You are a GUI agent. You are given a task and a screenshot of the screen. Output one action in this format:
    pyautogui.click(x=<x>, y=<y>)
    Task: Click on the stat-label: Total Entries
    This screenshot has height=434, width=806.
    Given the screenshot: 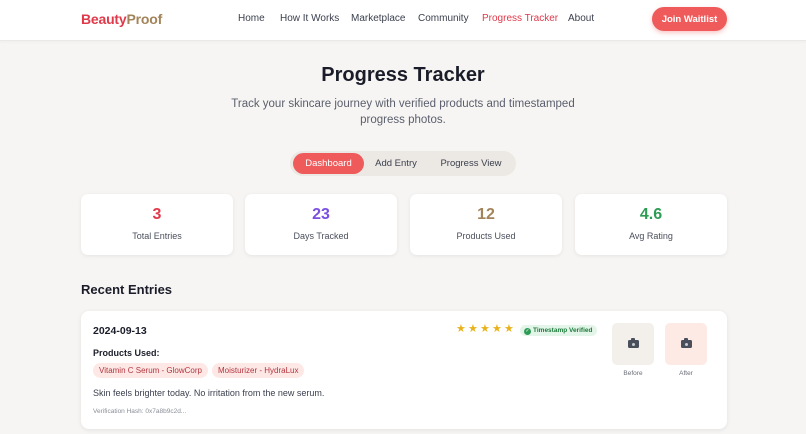 What is the action you would take?
    pyautogui.click(x=157, y=236)
    